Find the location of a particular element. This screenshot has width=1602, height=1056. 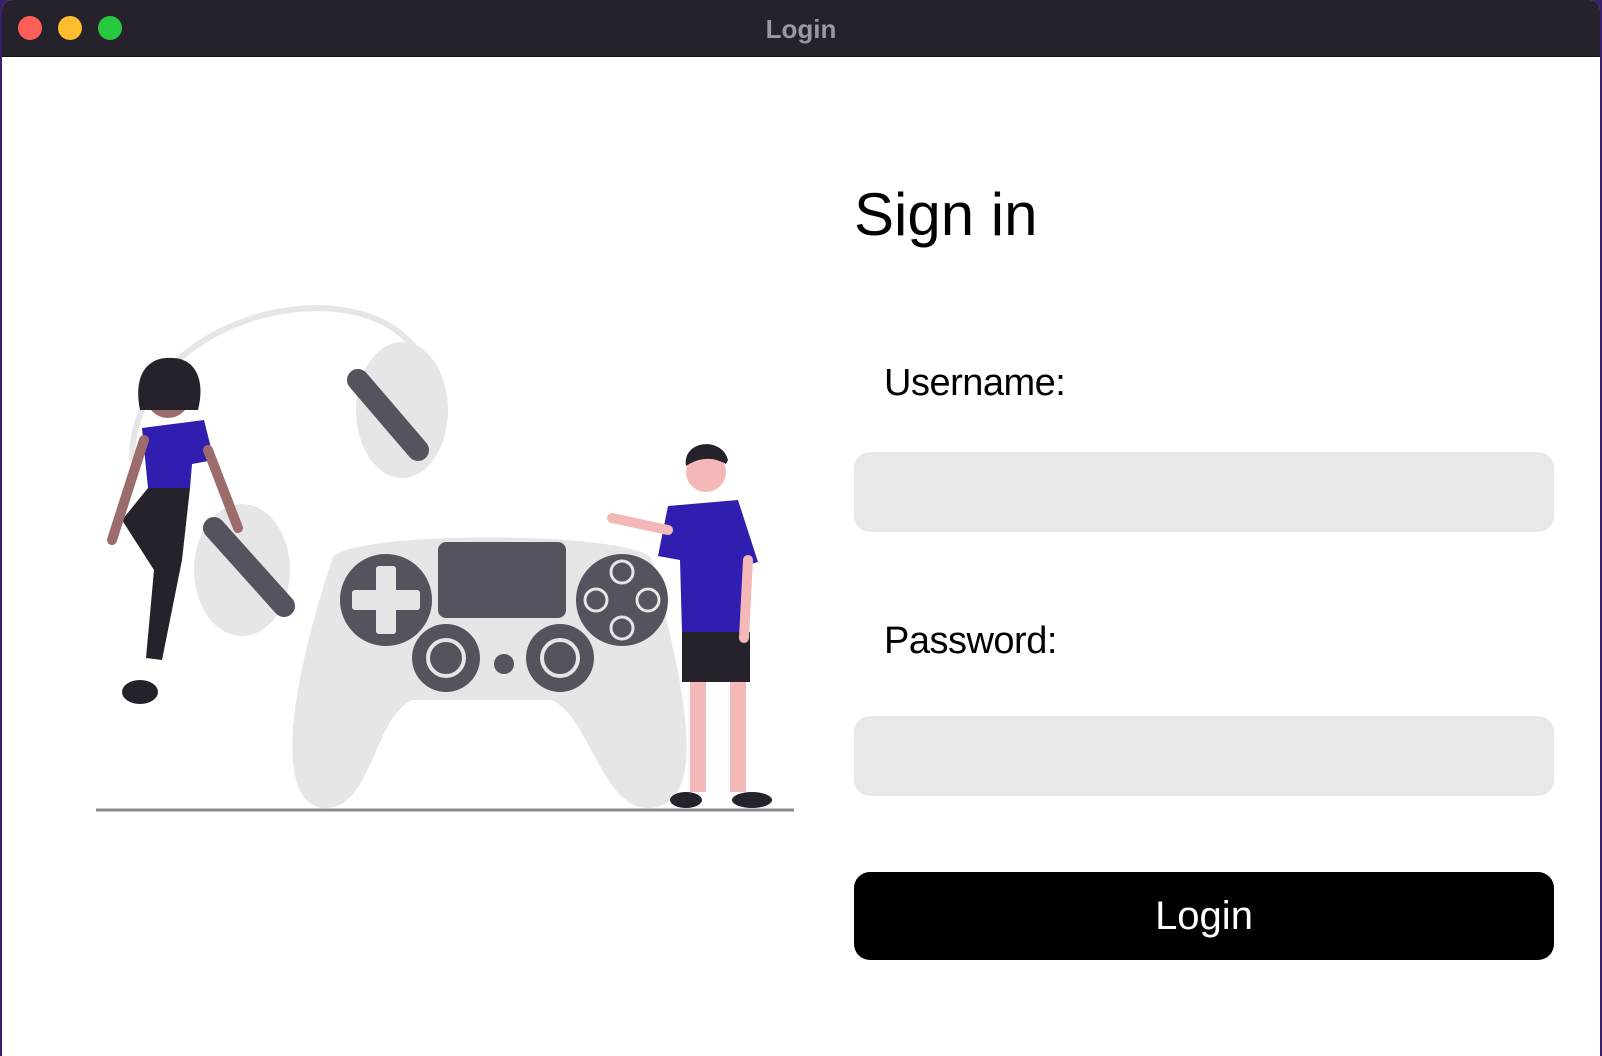

sign-in-heading: Sign in is located at coordinates (946, 214).